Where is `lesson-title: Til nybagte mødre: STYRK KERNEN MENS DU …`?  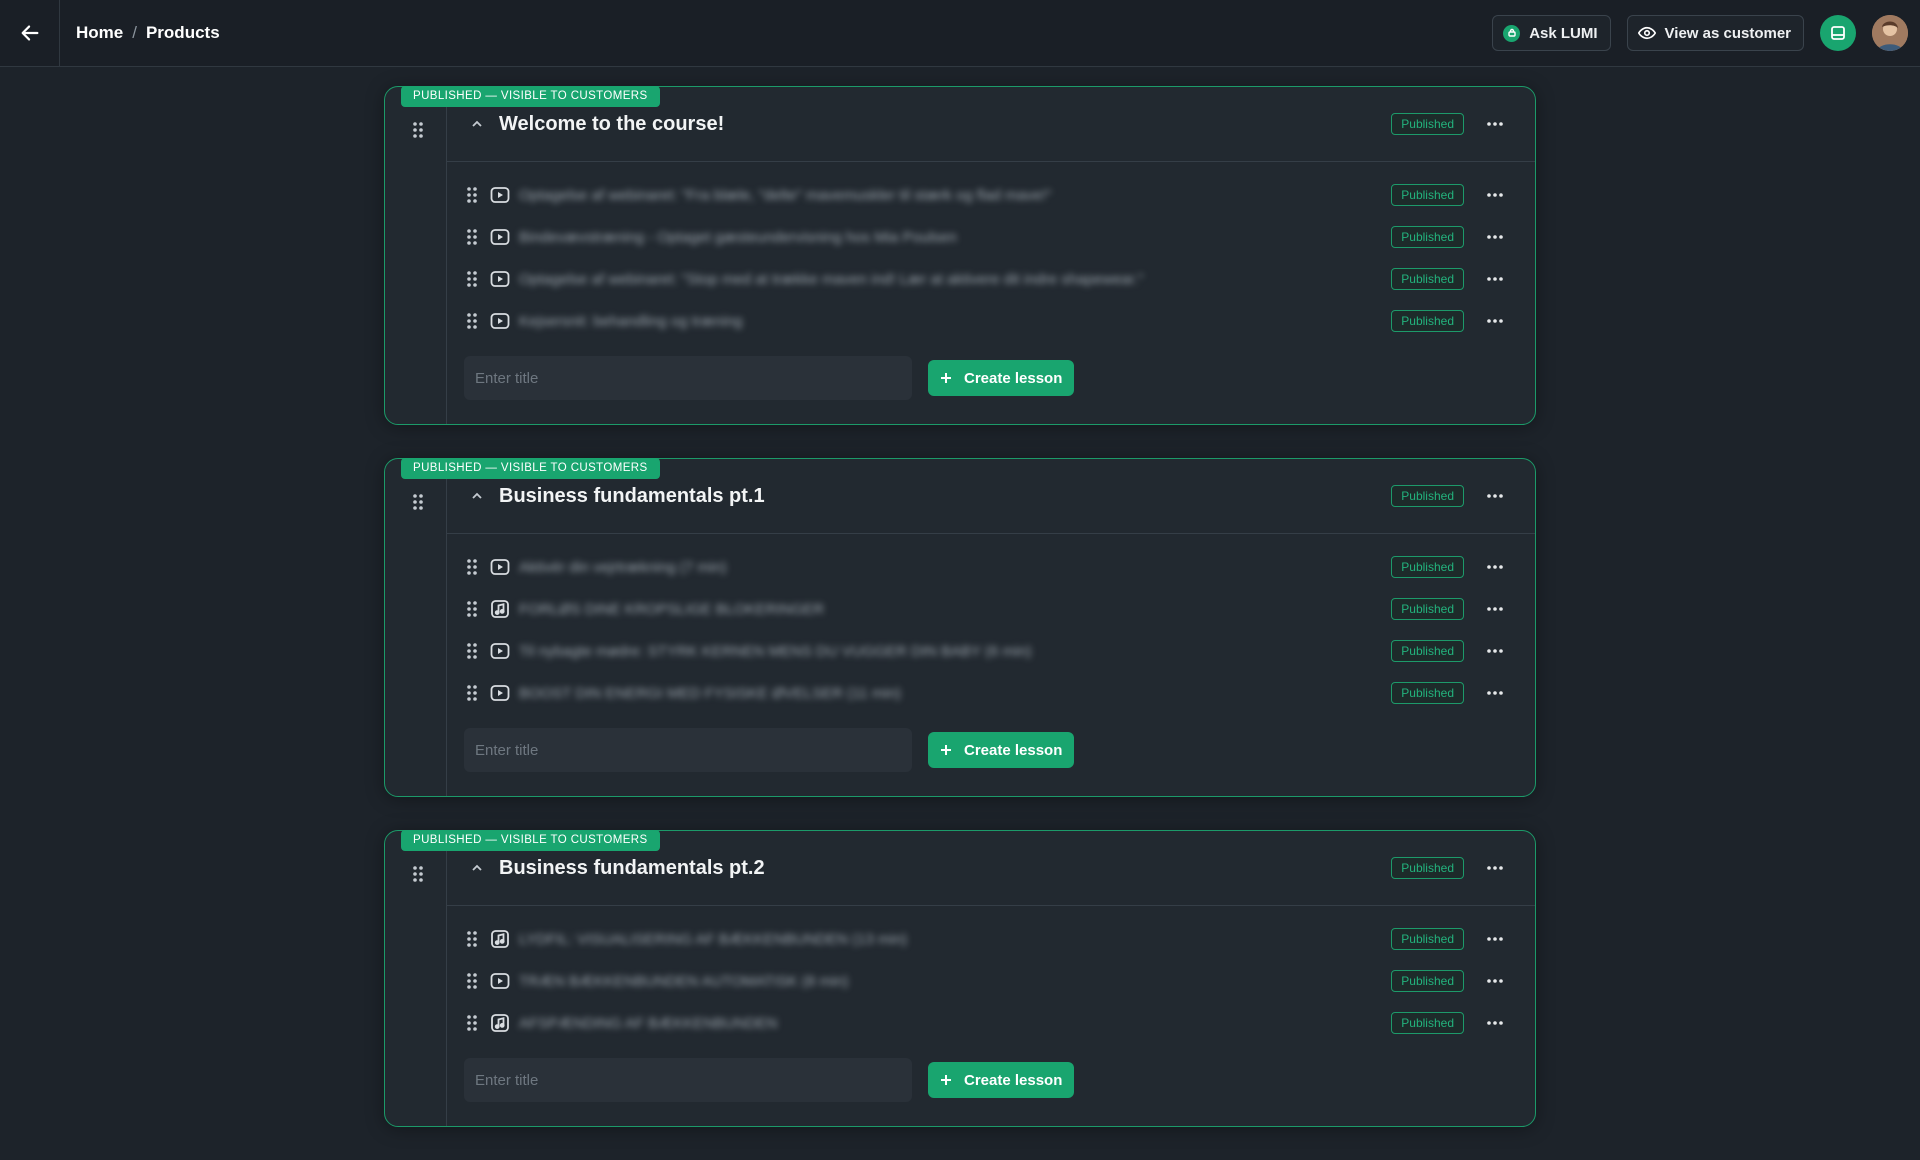
lesson-title: Til nybagte mødre: STYRK KERNEN MENS DU … is located at coordinates (955, 651).